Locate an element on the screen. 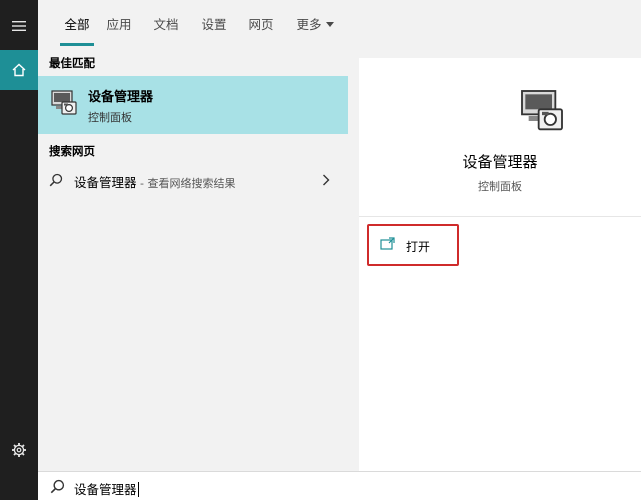 Image resolution: width=641 pixels, height=500 pixels. search-input: 设备管理器 is located at coordinates (106, 488).